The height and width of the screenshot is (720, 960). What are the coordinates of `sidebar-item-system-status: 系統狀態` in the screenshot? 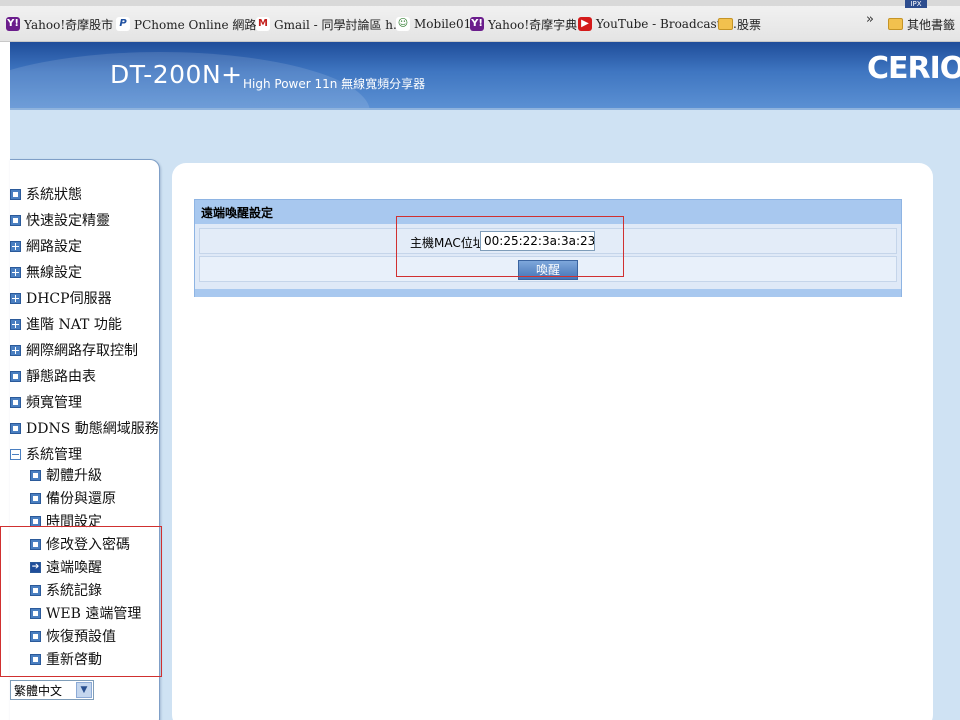 It's located at (46, 194).